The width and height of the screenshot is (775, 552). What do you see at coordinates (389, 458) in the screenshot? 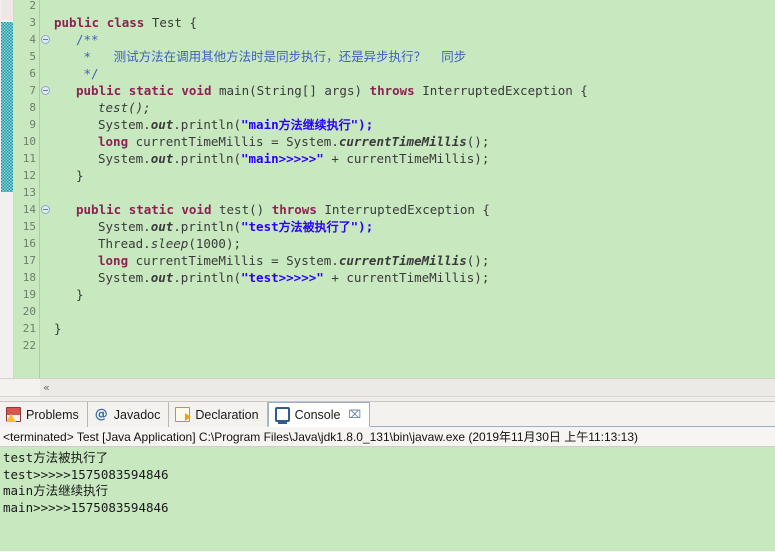
I see `console-output-line: test方法被执行了` at bounding box center [389, 458].